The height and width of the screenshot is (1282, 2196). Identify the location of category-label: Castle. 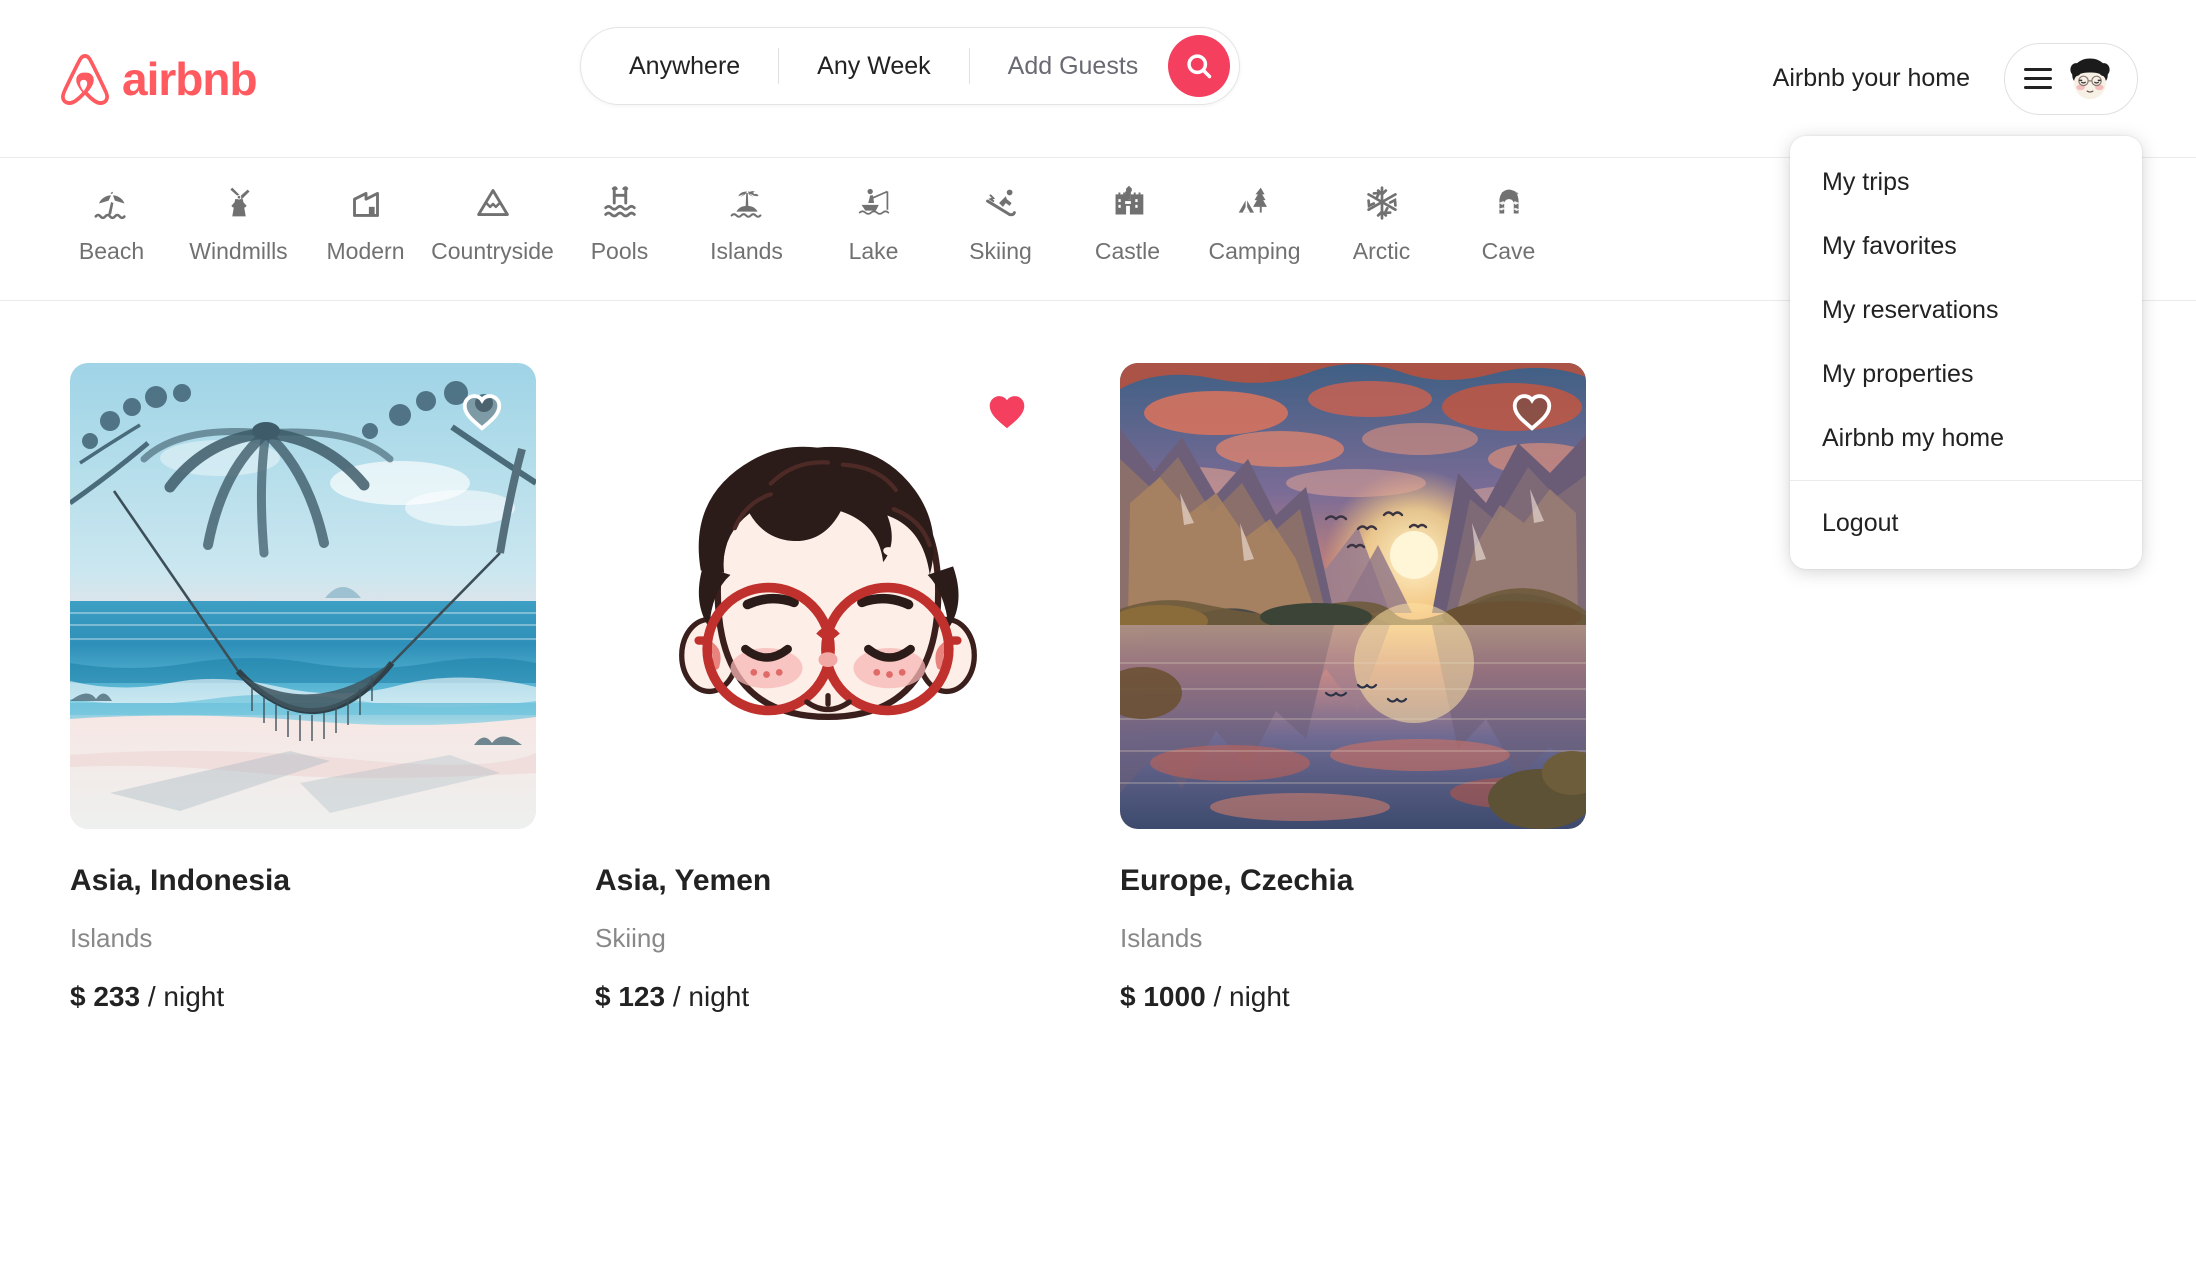
(1127, 251).